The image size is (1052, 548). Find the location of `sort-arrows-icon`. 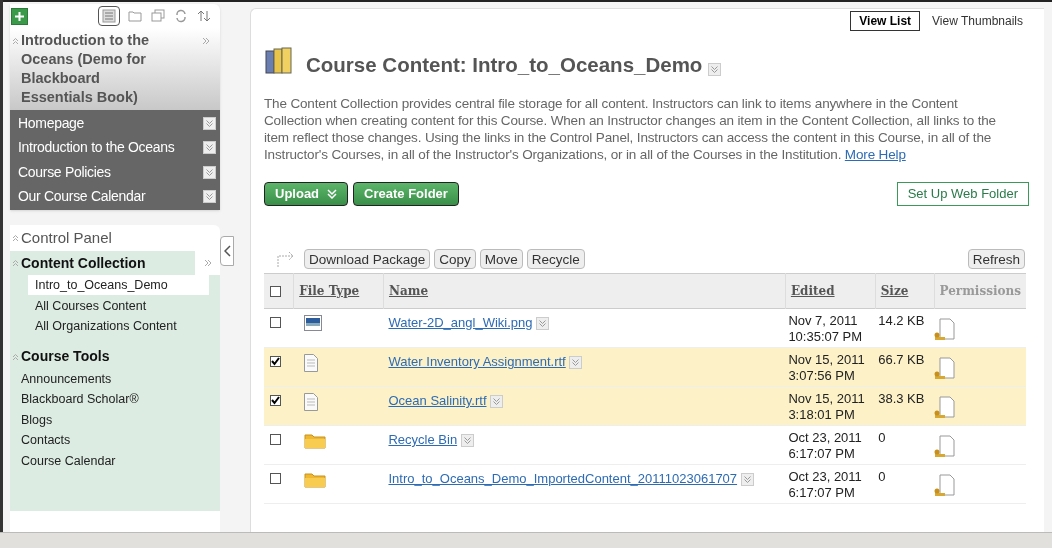

sort-arrows-icon is located at coordinates (204, 16).